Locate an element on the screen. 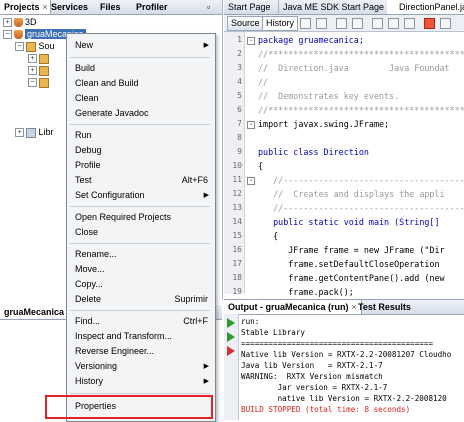 This screenshot has height=422, width=464. comment-icon is located at coordinates (445, 23).